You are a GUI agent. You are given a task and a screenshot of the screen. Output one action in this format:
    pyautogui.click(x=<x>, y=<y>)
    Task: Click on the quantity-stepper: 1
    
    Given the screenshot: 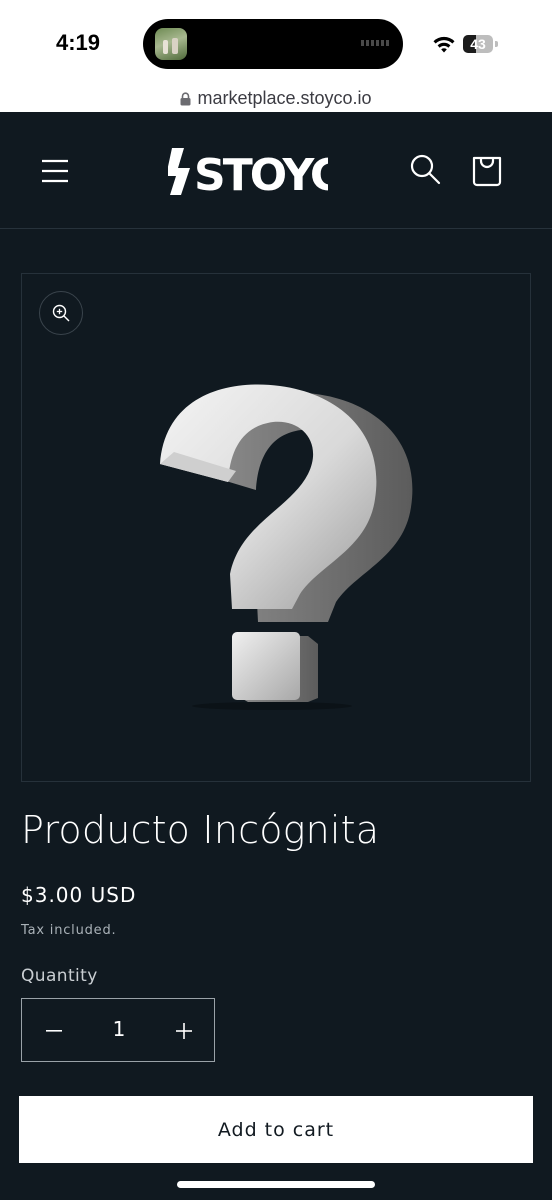 What is the action you would take?
    pyautogui.click(x=118, y=1030)
    